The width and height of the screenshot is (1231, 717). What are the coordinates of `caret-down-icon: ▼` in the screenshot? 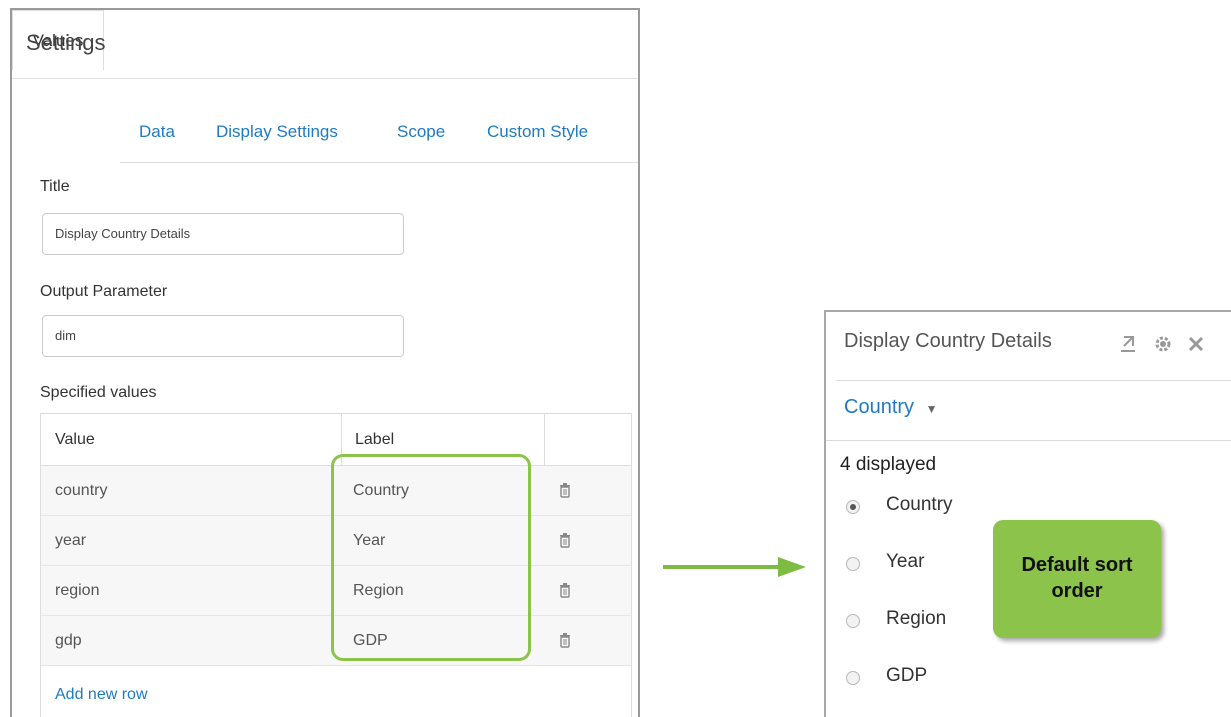 It's located at (931, 409).